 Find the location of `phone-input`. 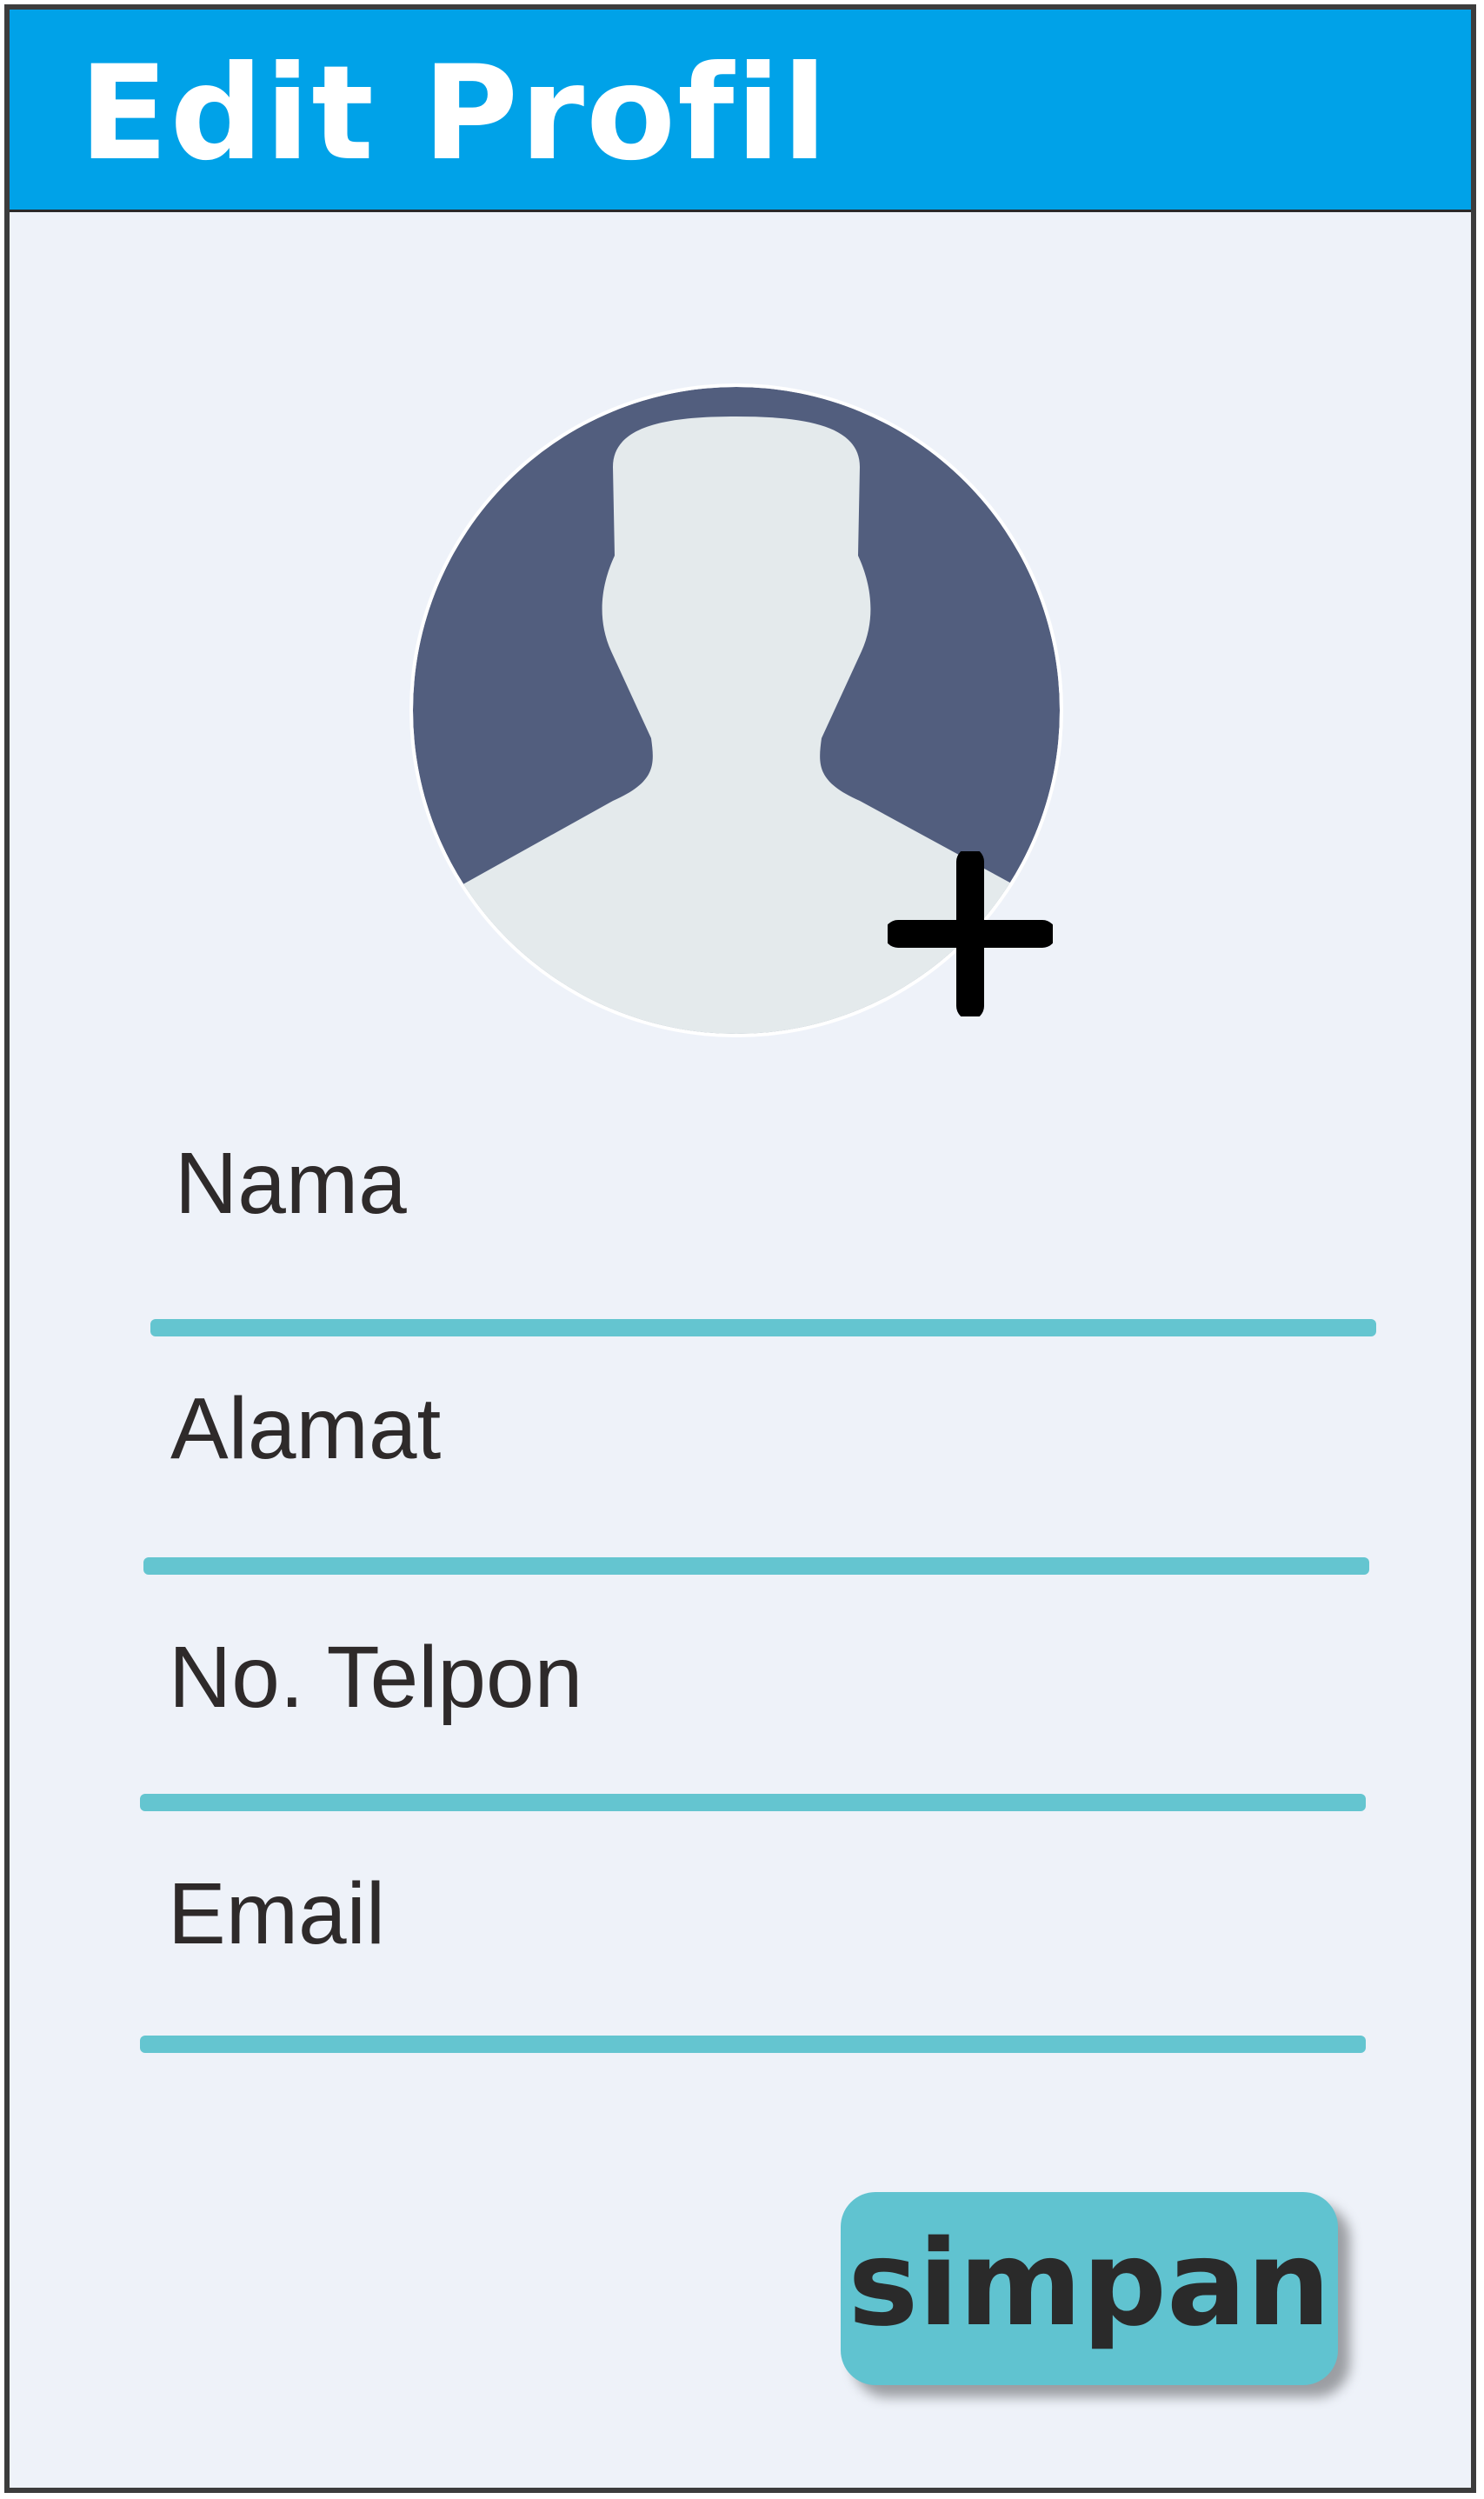

phone-input is located at coordinates (754, 1722).